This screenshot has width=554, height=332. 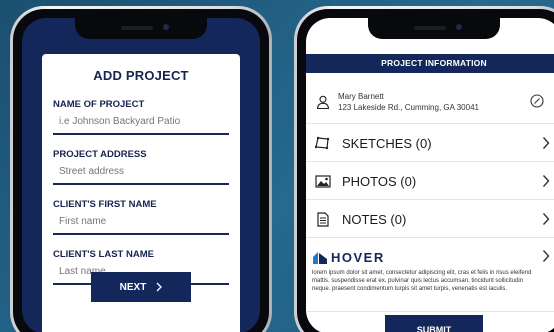 What do you see at coordinates (141, 75) in the screenshot?
I see `page-title: ADD PROJECT` at bounding box center [141, 75].